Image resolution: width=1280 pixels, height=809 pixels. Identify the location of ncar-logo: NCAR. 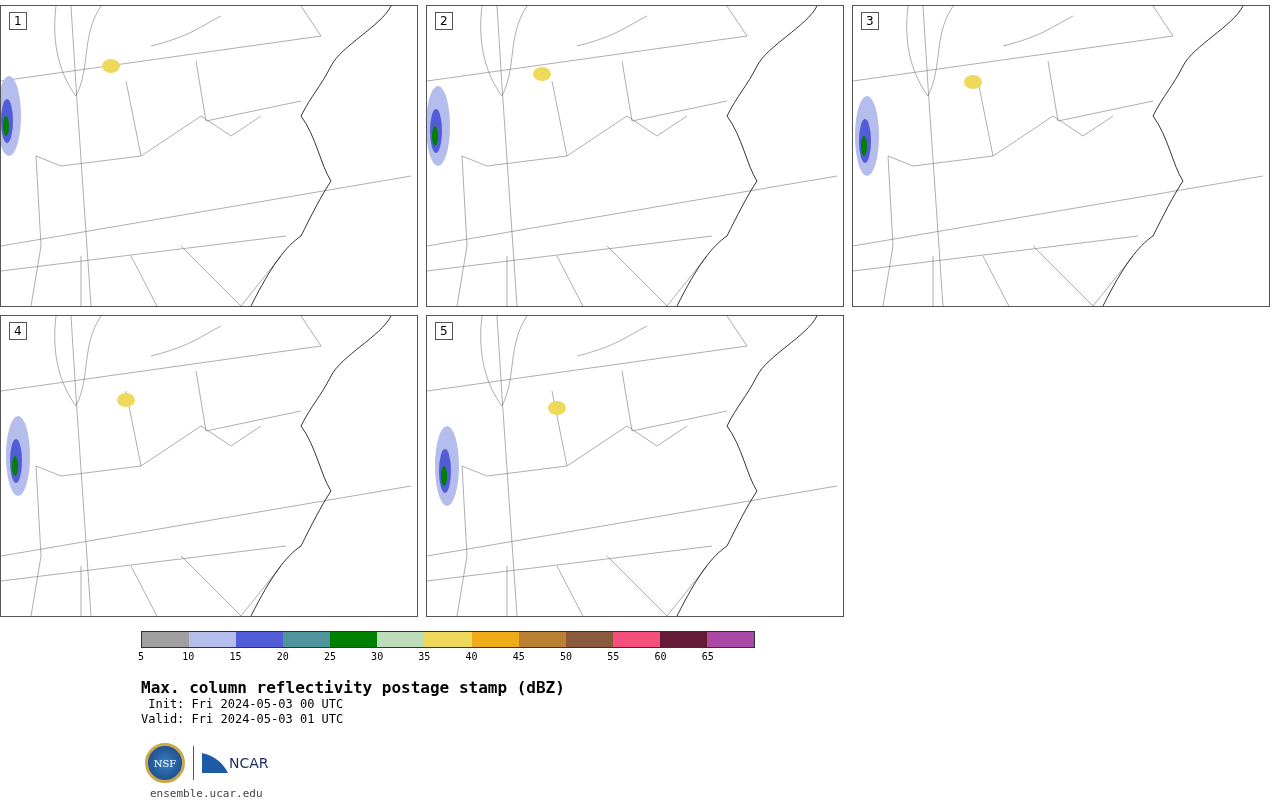
(235, 763).